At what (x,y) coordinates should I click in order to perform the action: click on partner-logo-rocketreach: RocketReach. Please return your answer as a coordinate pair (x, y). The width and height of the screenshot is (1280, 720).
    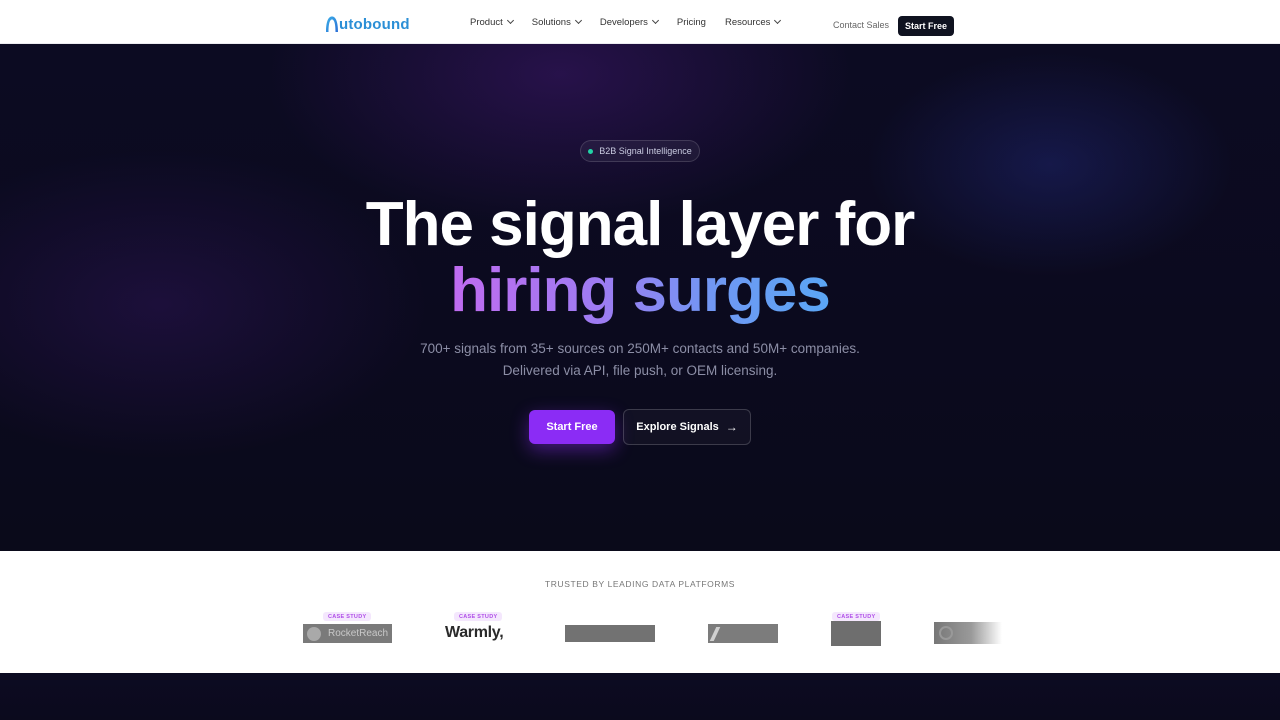
    Looking at the image, I should click on (347, 633).